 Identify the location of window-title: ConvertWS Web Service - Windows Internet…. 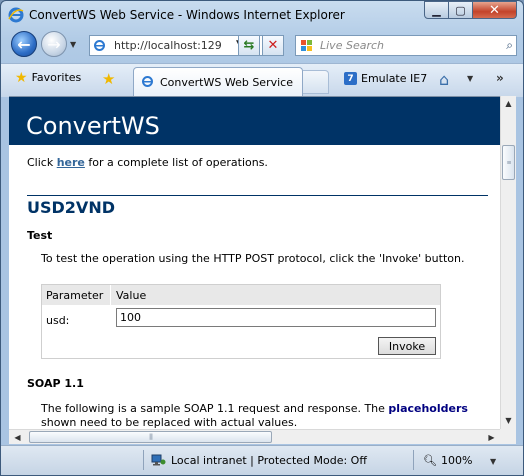
(187, 15).